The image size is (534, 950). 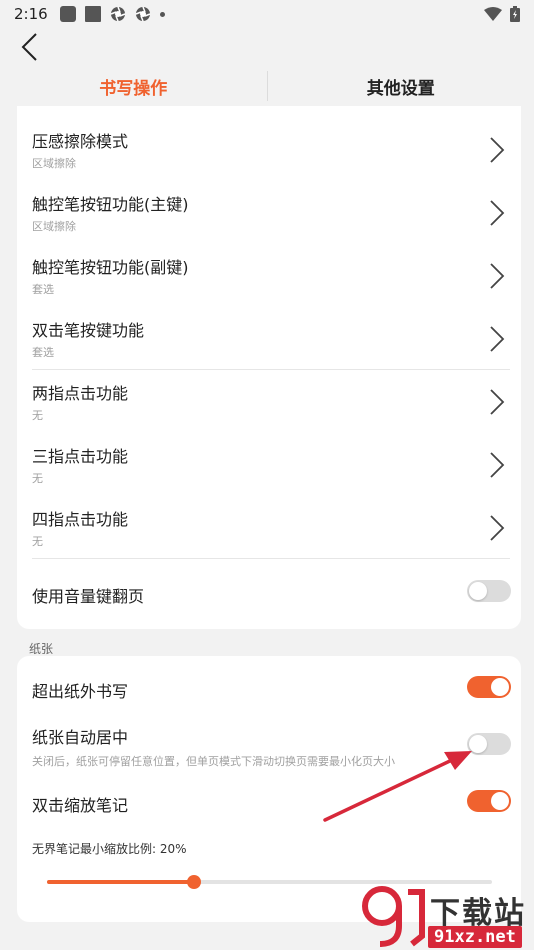 I want to click on auto-center-paper-label: 纸张自动居中, so click(x=80, y=737).